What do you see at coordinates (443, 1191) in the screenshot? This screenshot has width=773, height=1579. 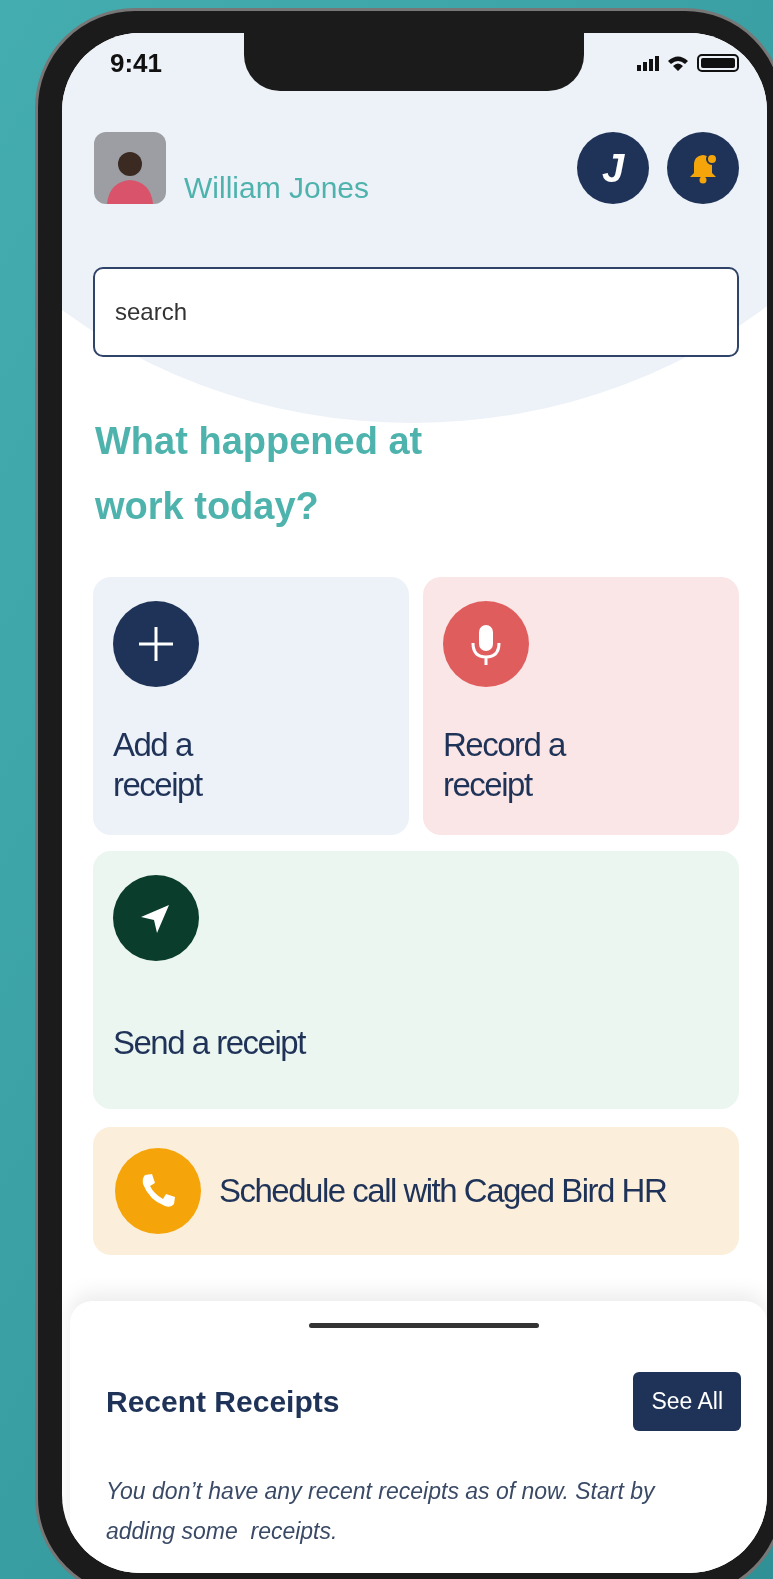 I see `action-label: Schedule call with Caged Bird HR` at bounding box center [443, 1191].